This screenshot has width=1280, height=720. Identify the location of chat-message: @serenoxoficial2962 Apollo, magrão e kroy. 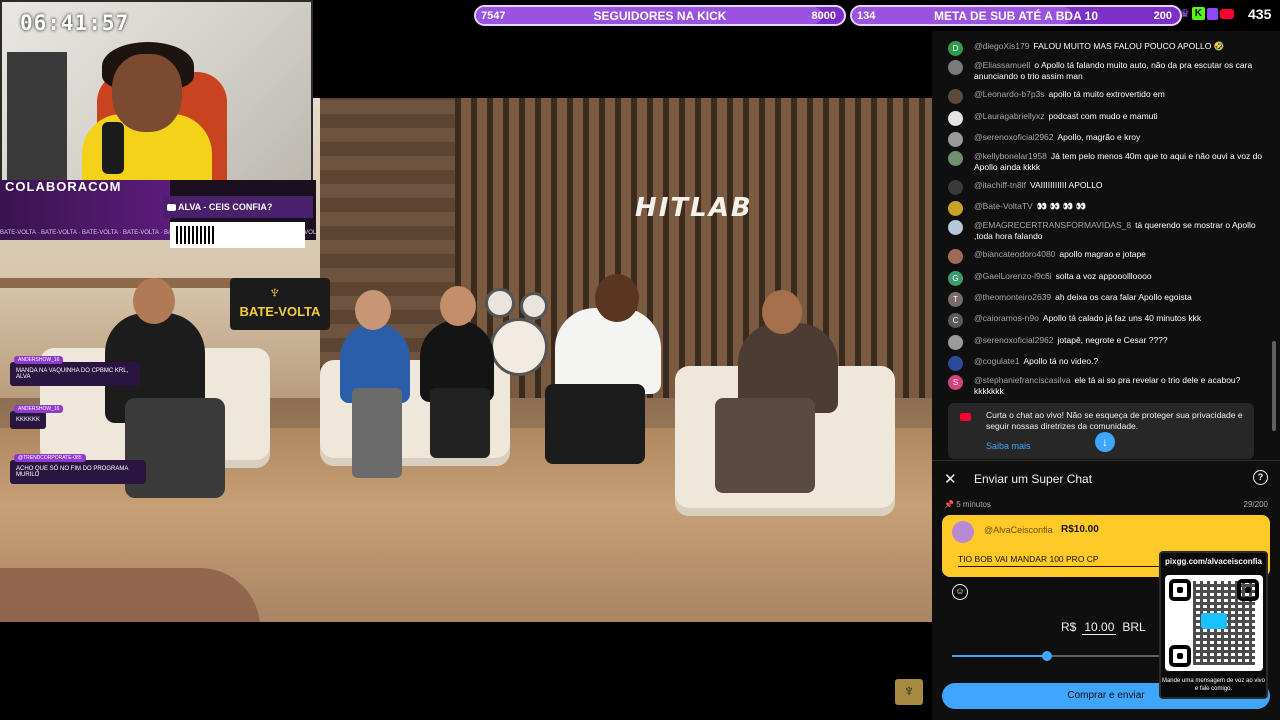
(1107, 139).